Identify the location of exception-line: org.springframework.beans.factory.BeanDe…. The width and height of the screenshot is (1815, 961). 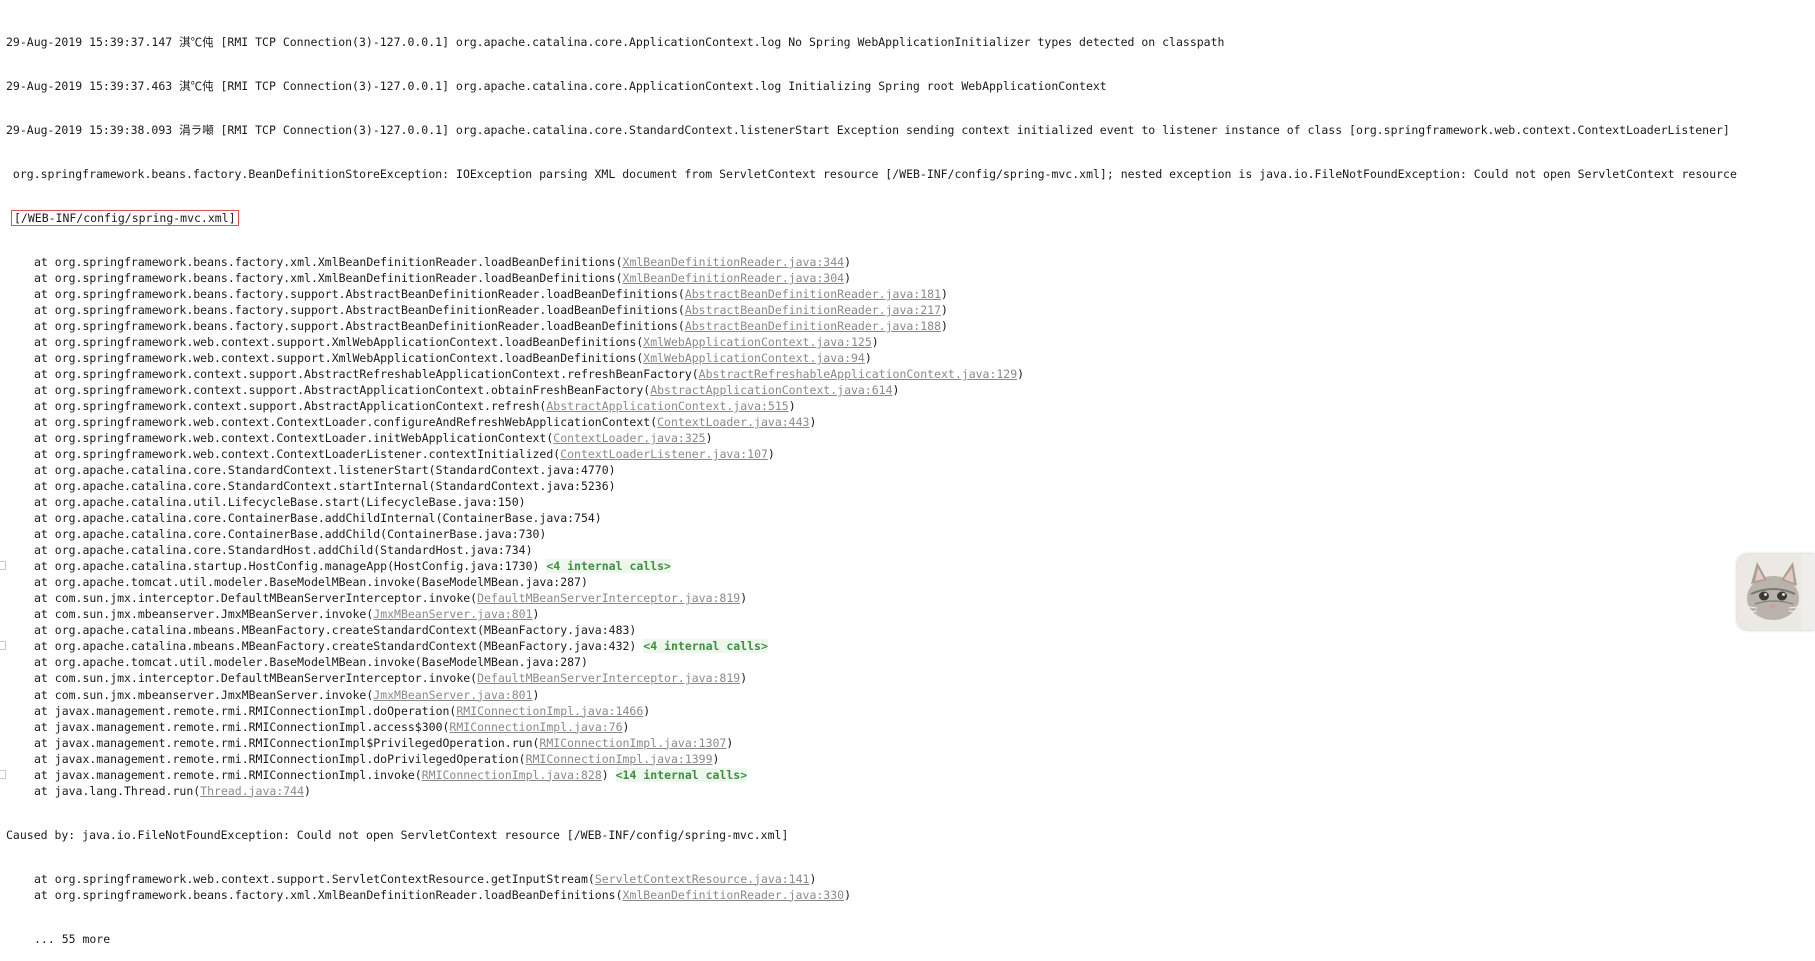
(871, 174).